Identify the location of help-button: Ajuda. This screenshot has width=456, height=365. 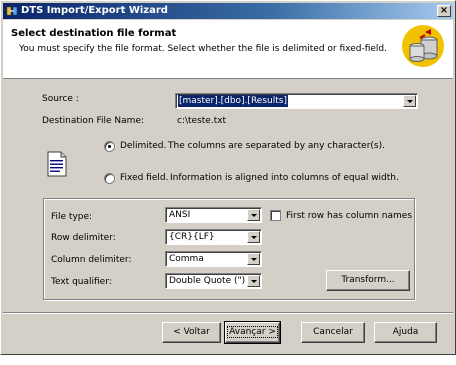
(405, 332).